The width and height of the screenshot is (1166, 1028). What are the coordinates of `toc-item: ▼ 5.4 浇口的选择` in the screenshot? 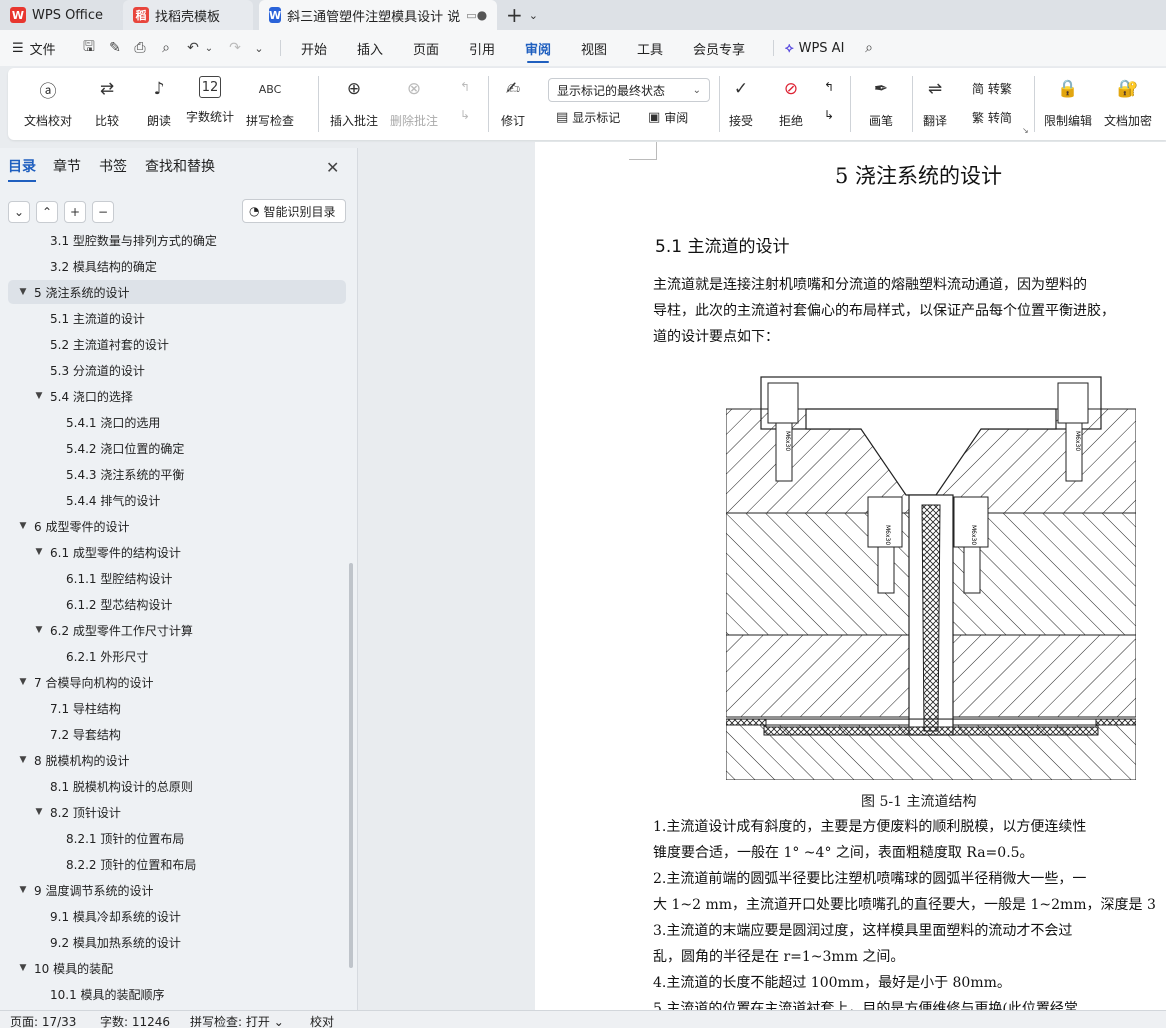 It's located at (177, 396).